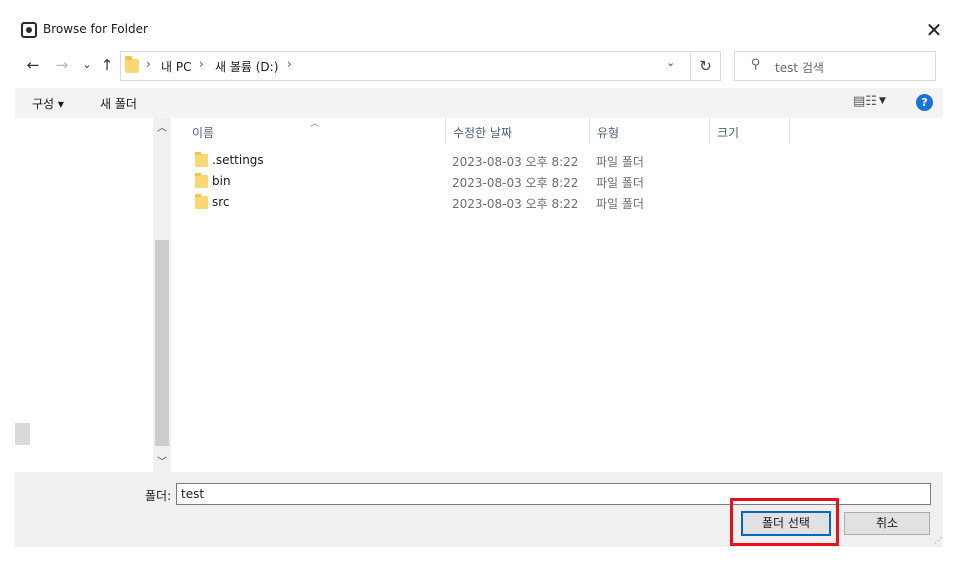 The width and height of the screenshot is (959, 568). What do you see at coordinates (22, 434) in the screenshot?
I see `navigation-pane-scrollbar-stub` at bounding box center [22, 434].